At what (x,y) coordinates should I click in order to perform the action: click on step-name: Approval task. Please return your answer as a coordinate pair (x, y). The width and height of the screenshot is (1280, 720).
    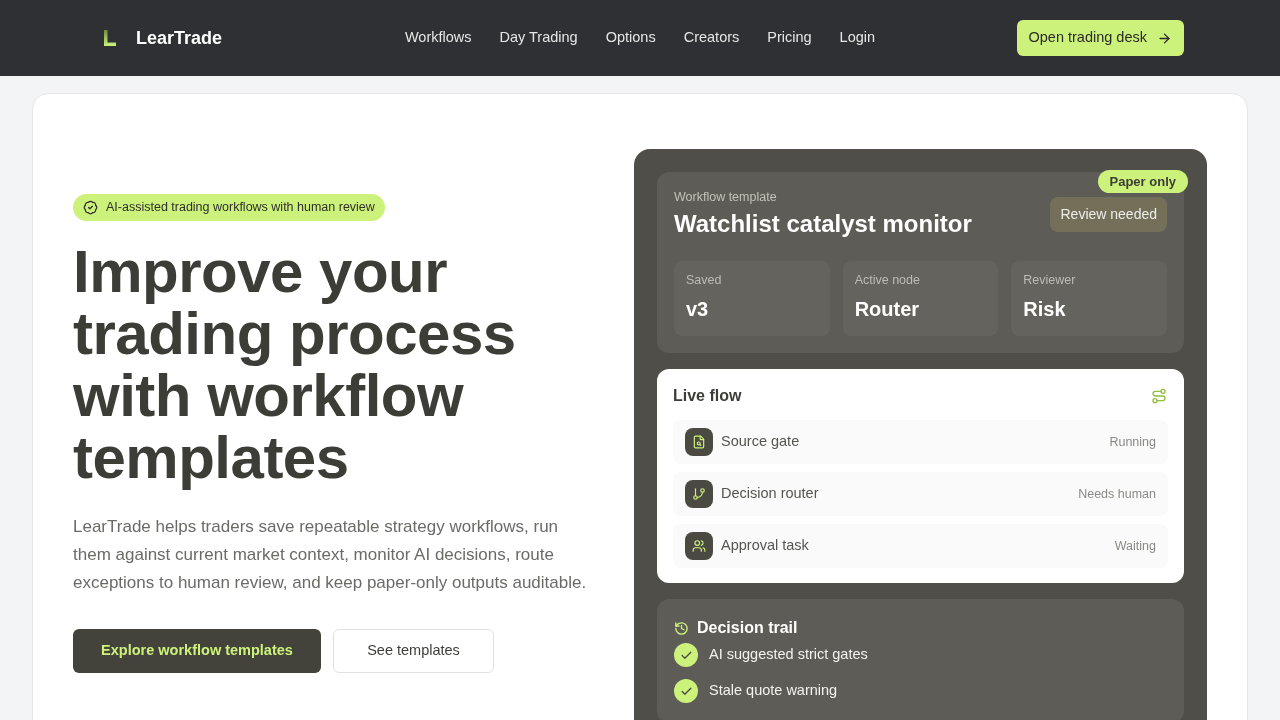
    Looking at the image, I should click on (765, 546).